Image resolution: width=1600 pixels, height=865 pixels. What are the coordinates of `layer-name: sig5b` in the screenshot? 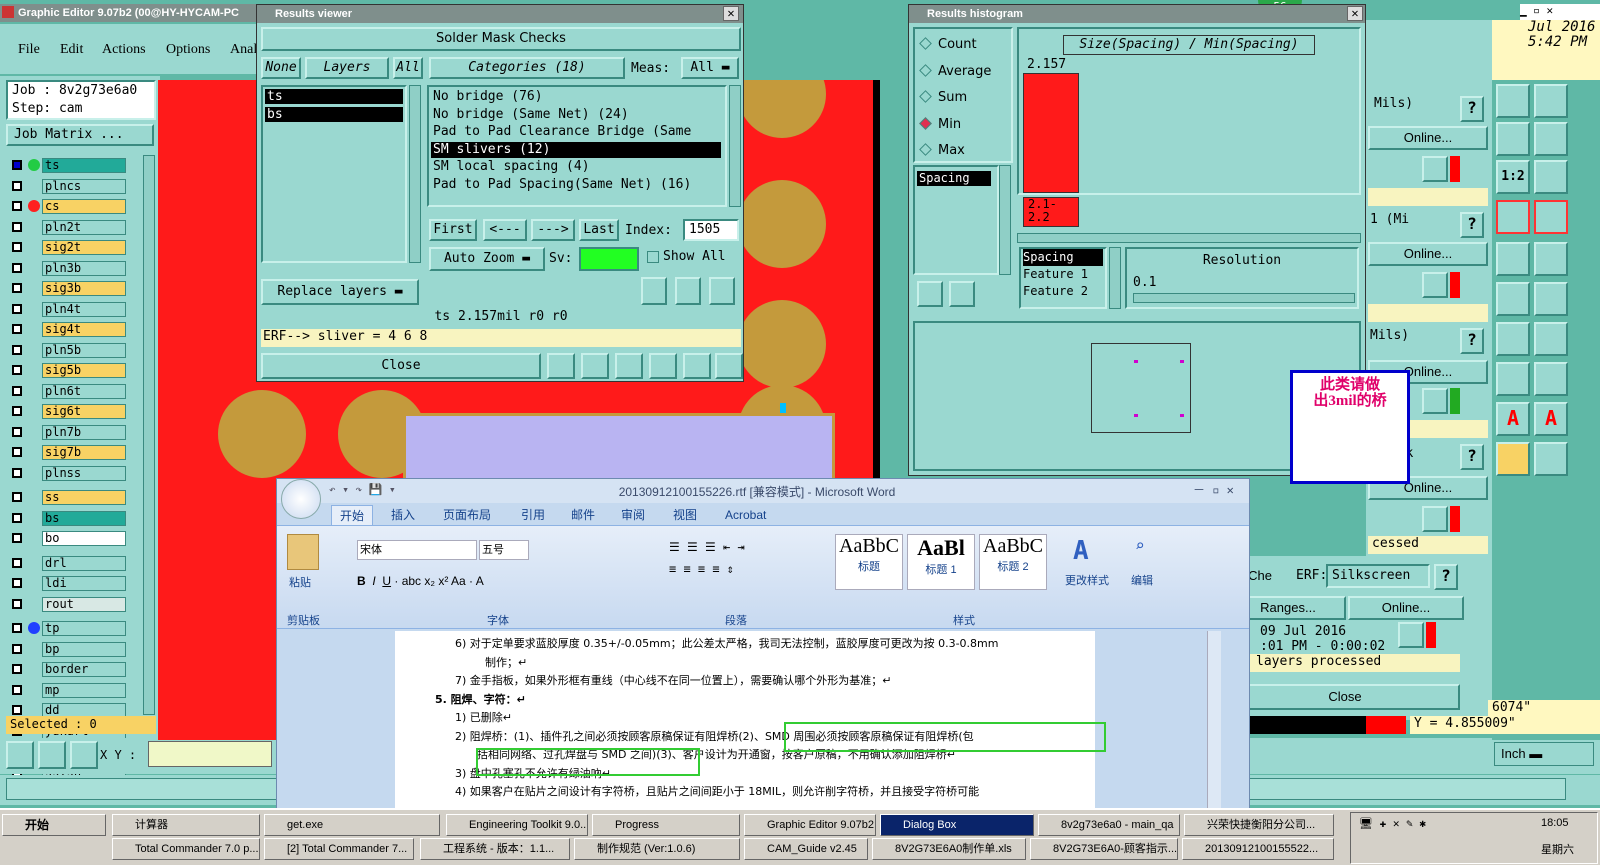 It's located at (84, 370).